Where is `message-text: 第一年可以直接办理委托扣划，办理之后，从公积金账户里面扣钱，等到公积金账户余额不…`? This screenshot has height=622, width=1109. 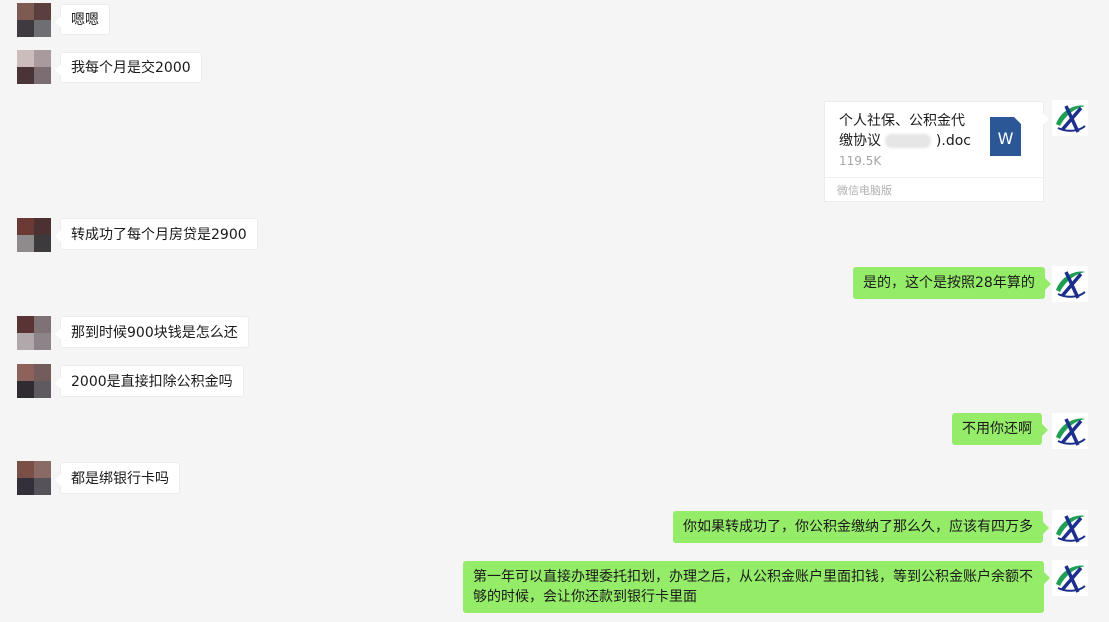
message-text: 第一年可以直接办理委托扣划，办理之后，从公积金账户里面扣钱，等到公积金账户余额不… is located at coordinates (753, 587).